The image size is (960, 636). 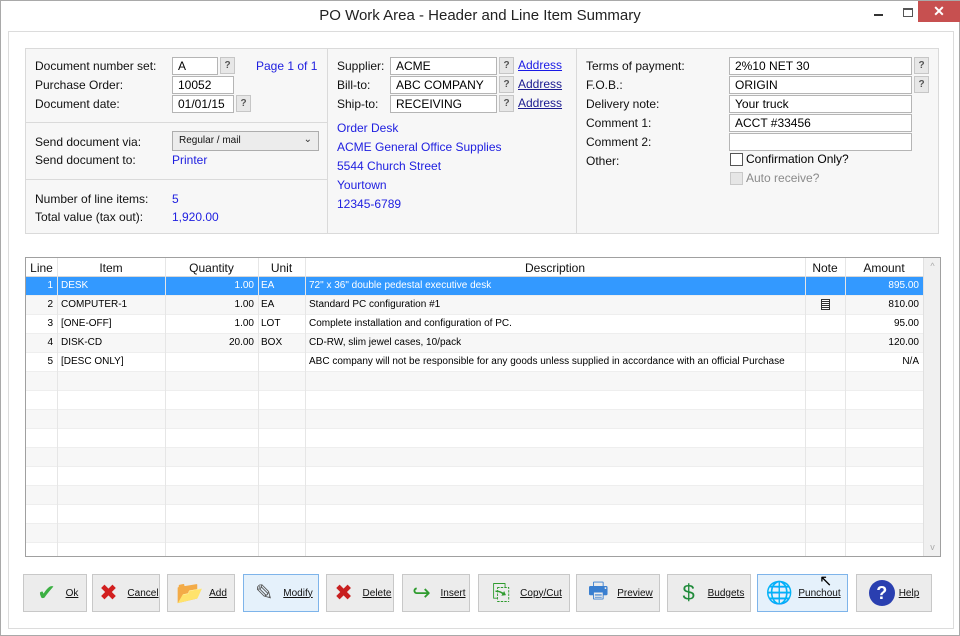 I want to click on button-label: Ok, so click(x=72, y=593).